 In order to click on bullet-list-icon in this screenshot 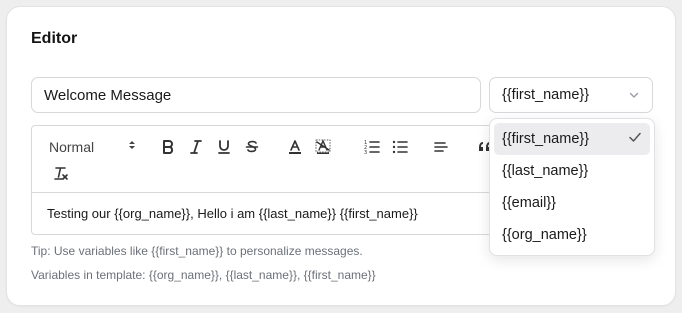, I will do `click(400, 147)`.